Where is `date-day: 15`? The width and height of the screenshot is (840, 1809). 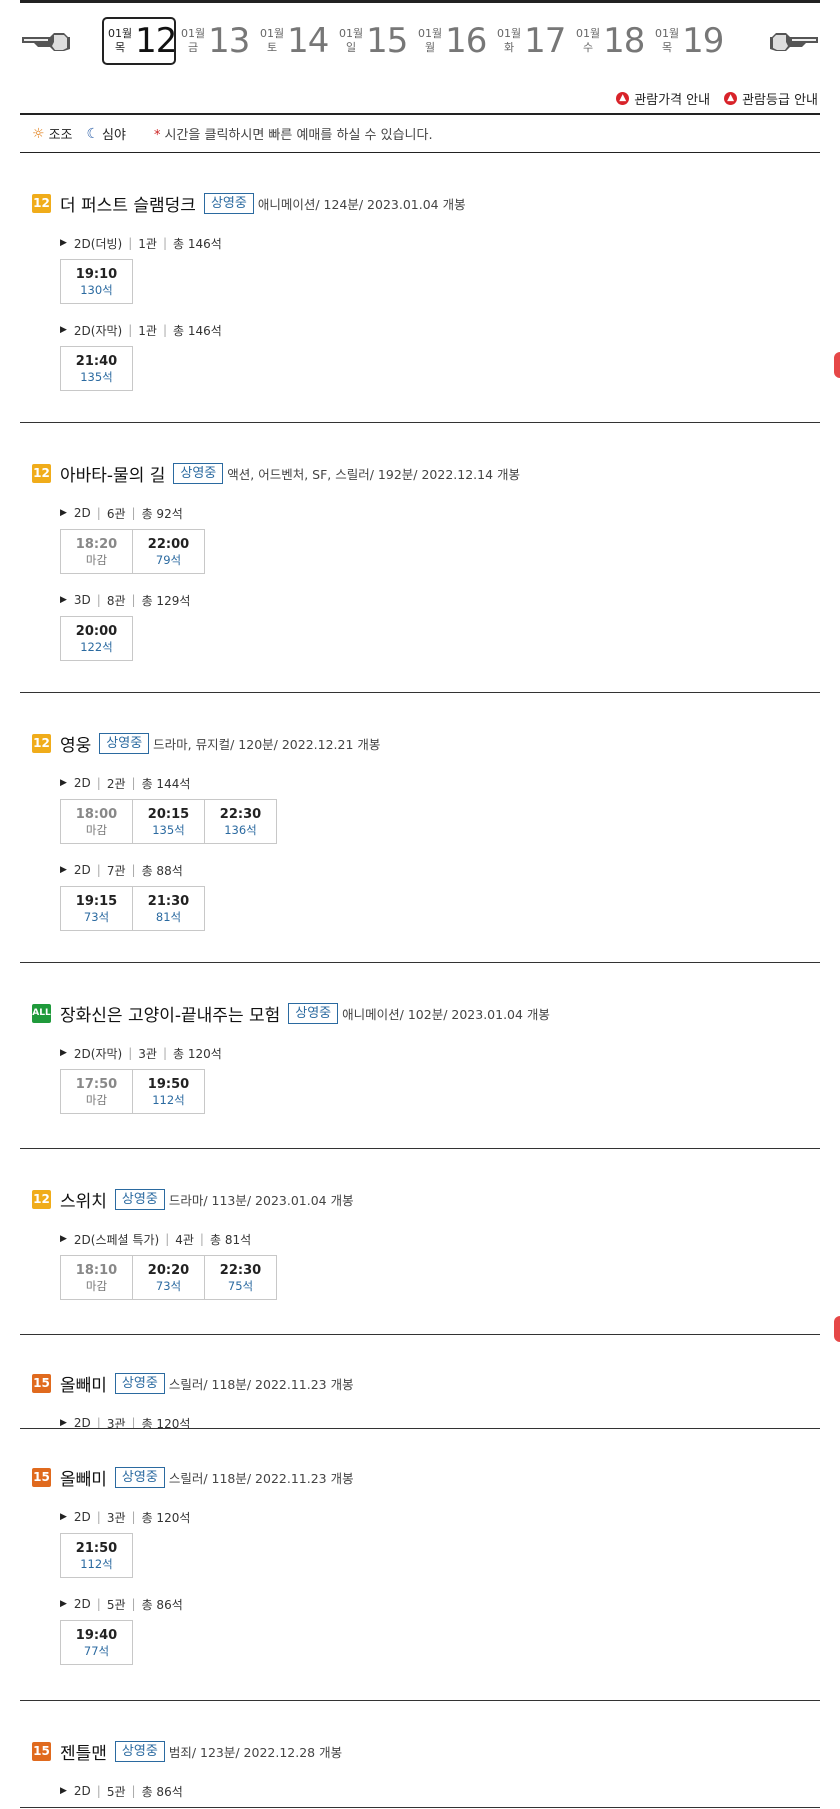 date-day: 15 is located at coordinates (387, 41).